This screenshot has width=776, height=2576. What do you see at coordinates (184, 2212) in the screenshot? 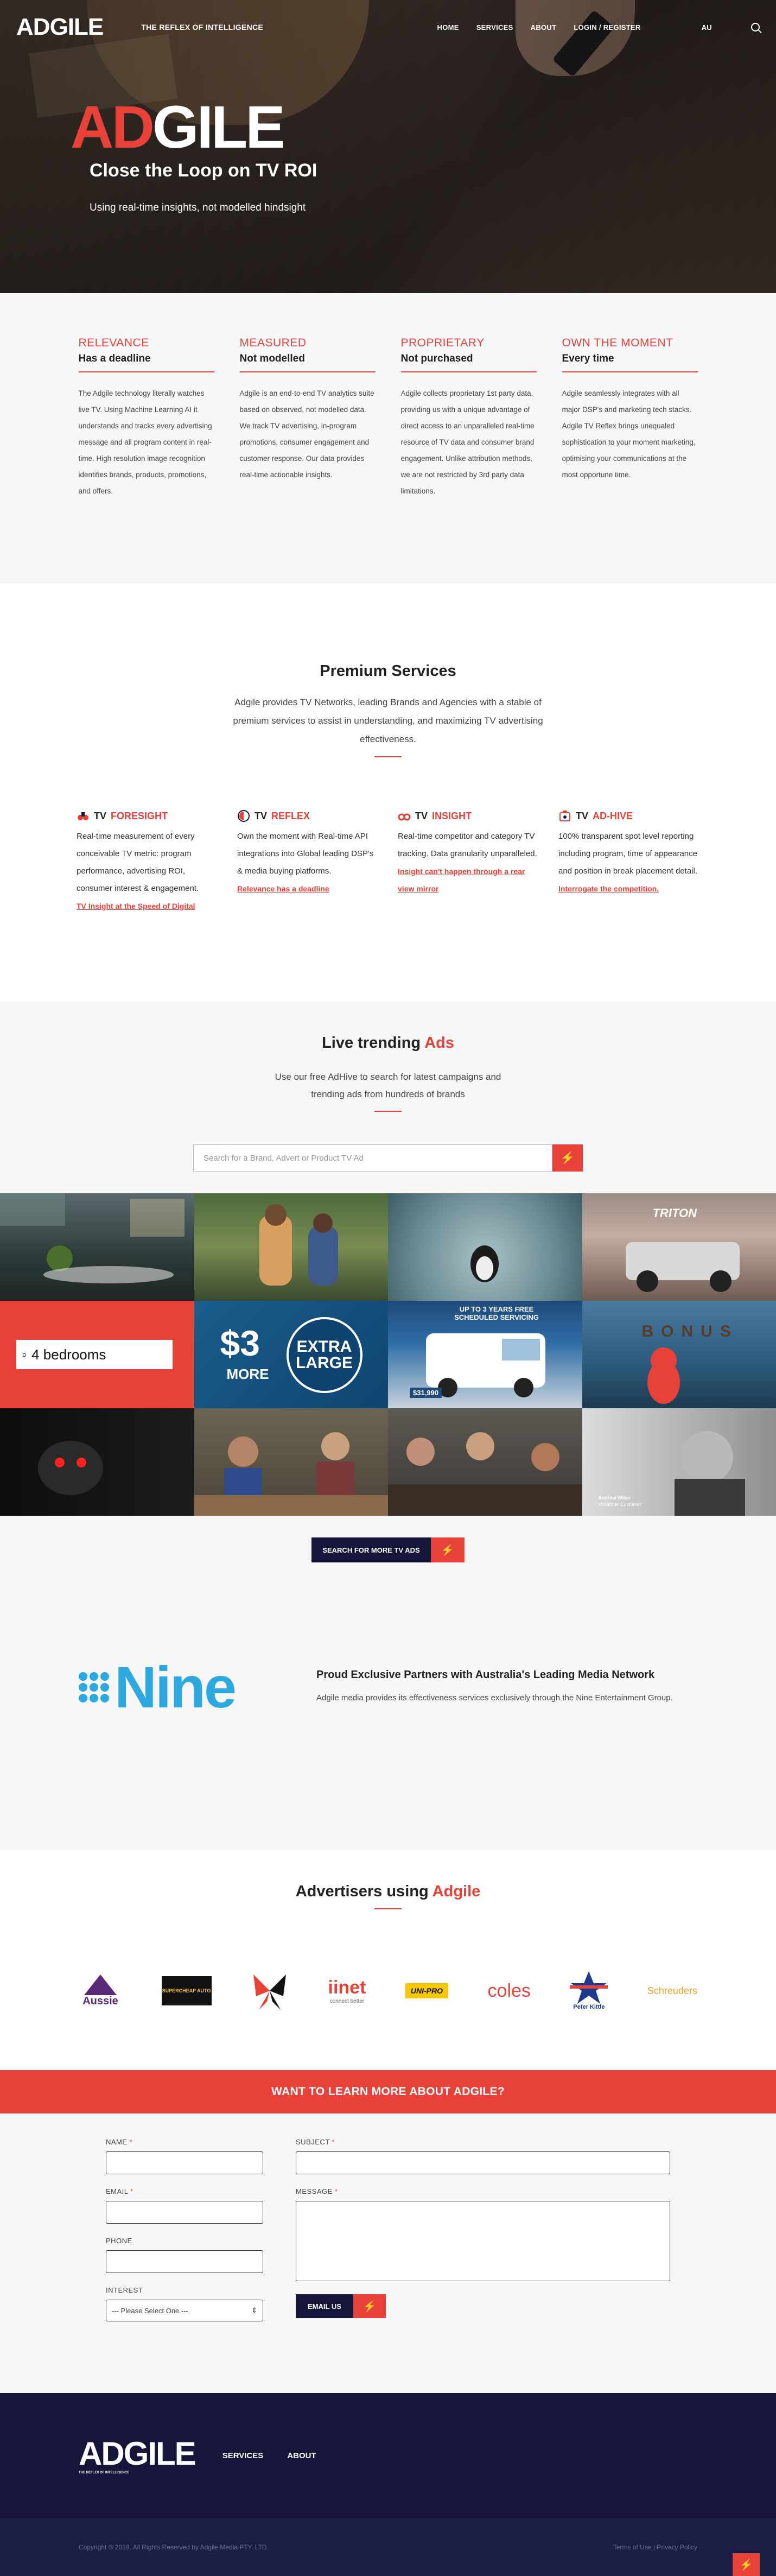
I see `email-field` at bounding box center [184, 2212].